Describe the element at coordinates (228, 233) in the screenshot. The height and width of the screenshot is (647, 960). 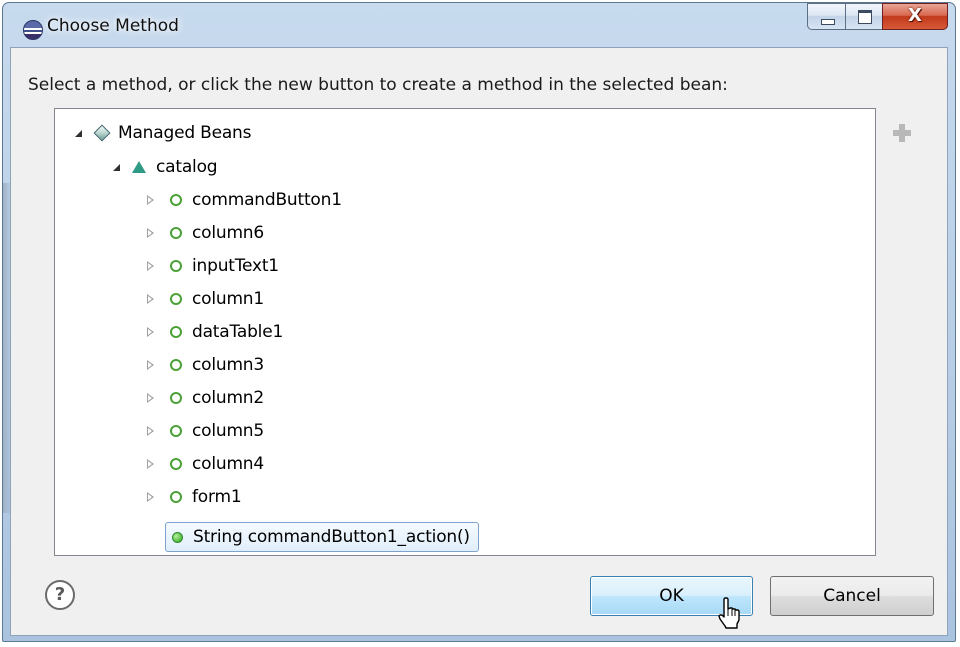
I see `tree-node-label: column6` at that location.